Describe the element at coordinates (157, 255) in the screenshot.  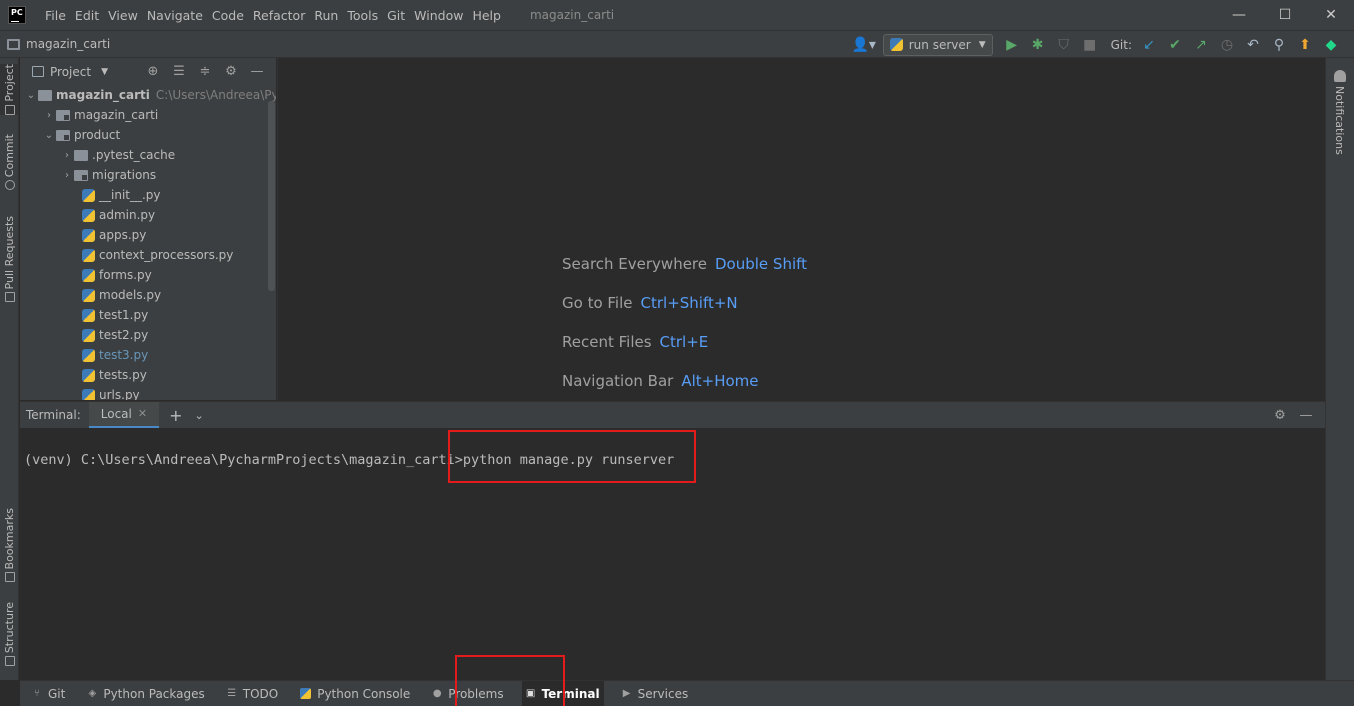
I see `tree-row-file: context_processors.py` at that location.